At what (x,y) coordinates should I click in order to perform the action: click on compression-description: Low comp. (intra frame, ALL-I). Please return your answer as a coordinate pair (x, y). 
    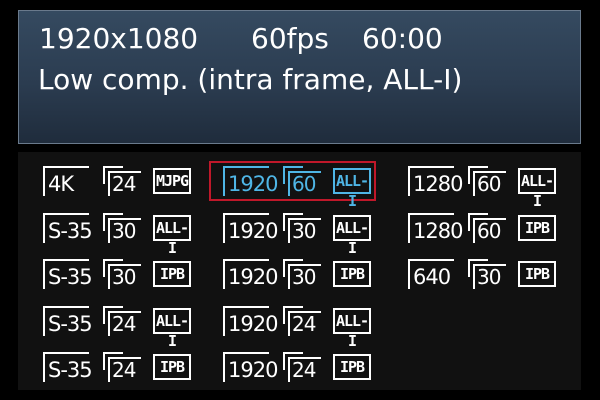
    Looking at the image, I should click on (250, 79).